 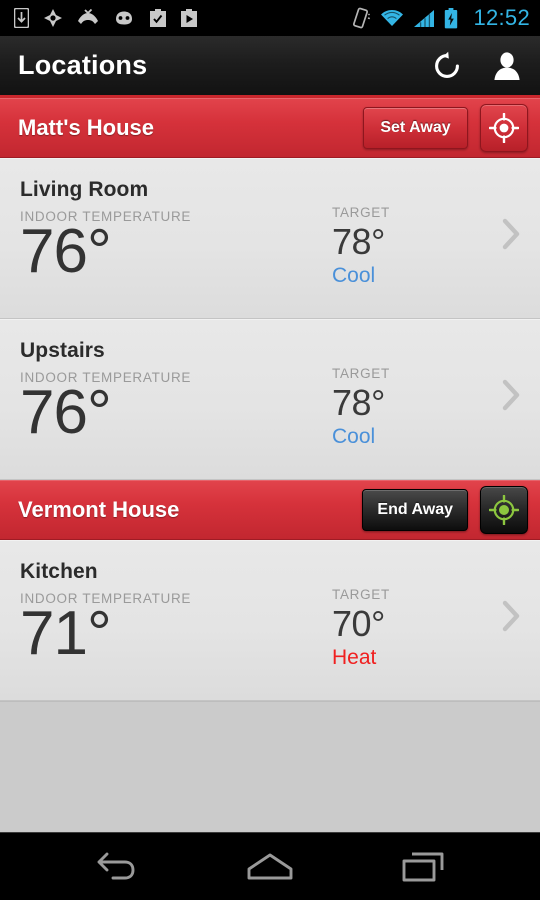 What do you see at coordinates (477, 66) in the screenshot?
I see `action-bar-buttons` at bounding box center [477, 66].